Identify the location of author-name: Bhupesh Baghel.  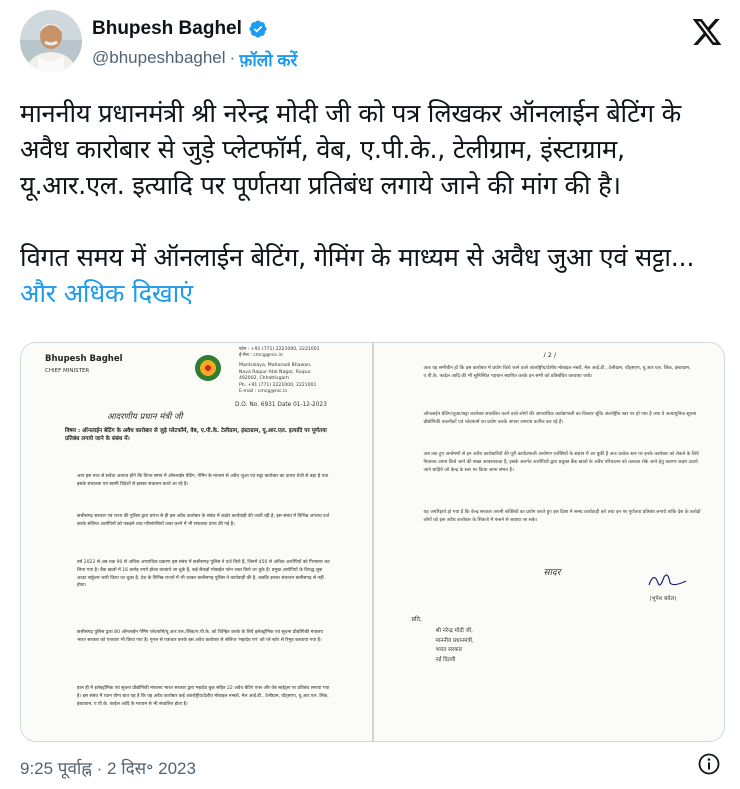
(167, 29).